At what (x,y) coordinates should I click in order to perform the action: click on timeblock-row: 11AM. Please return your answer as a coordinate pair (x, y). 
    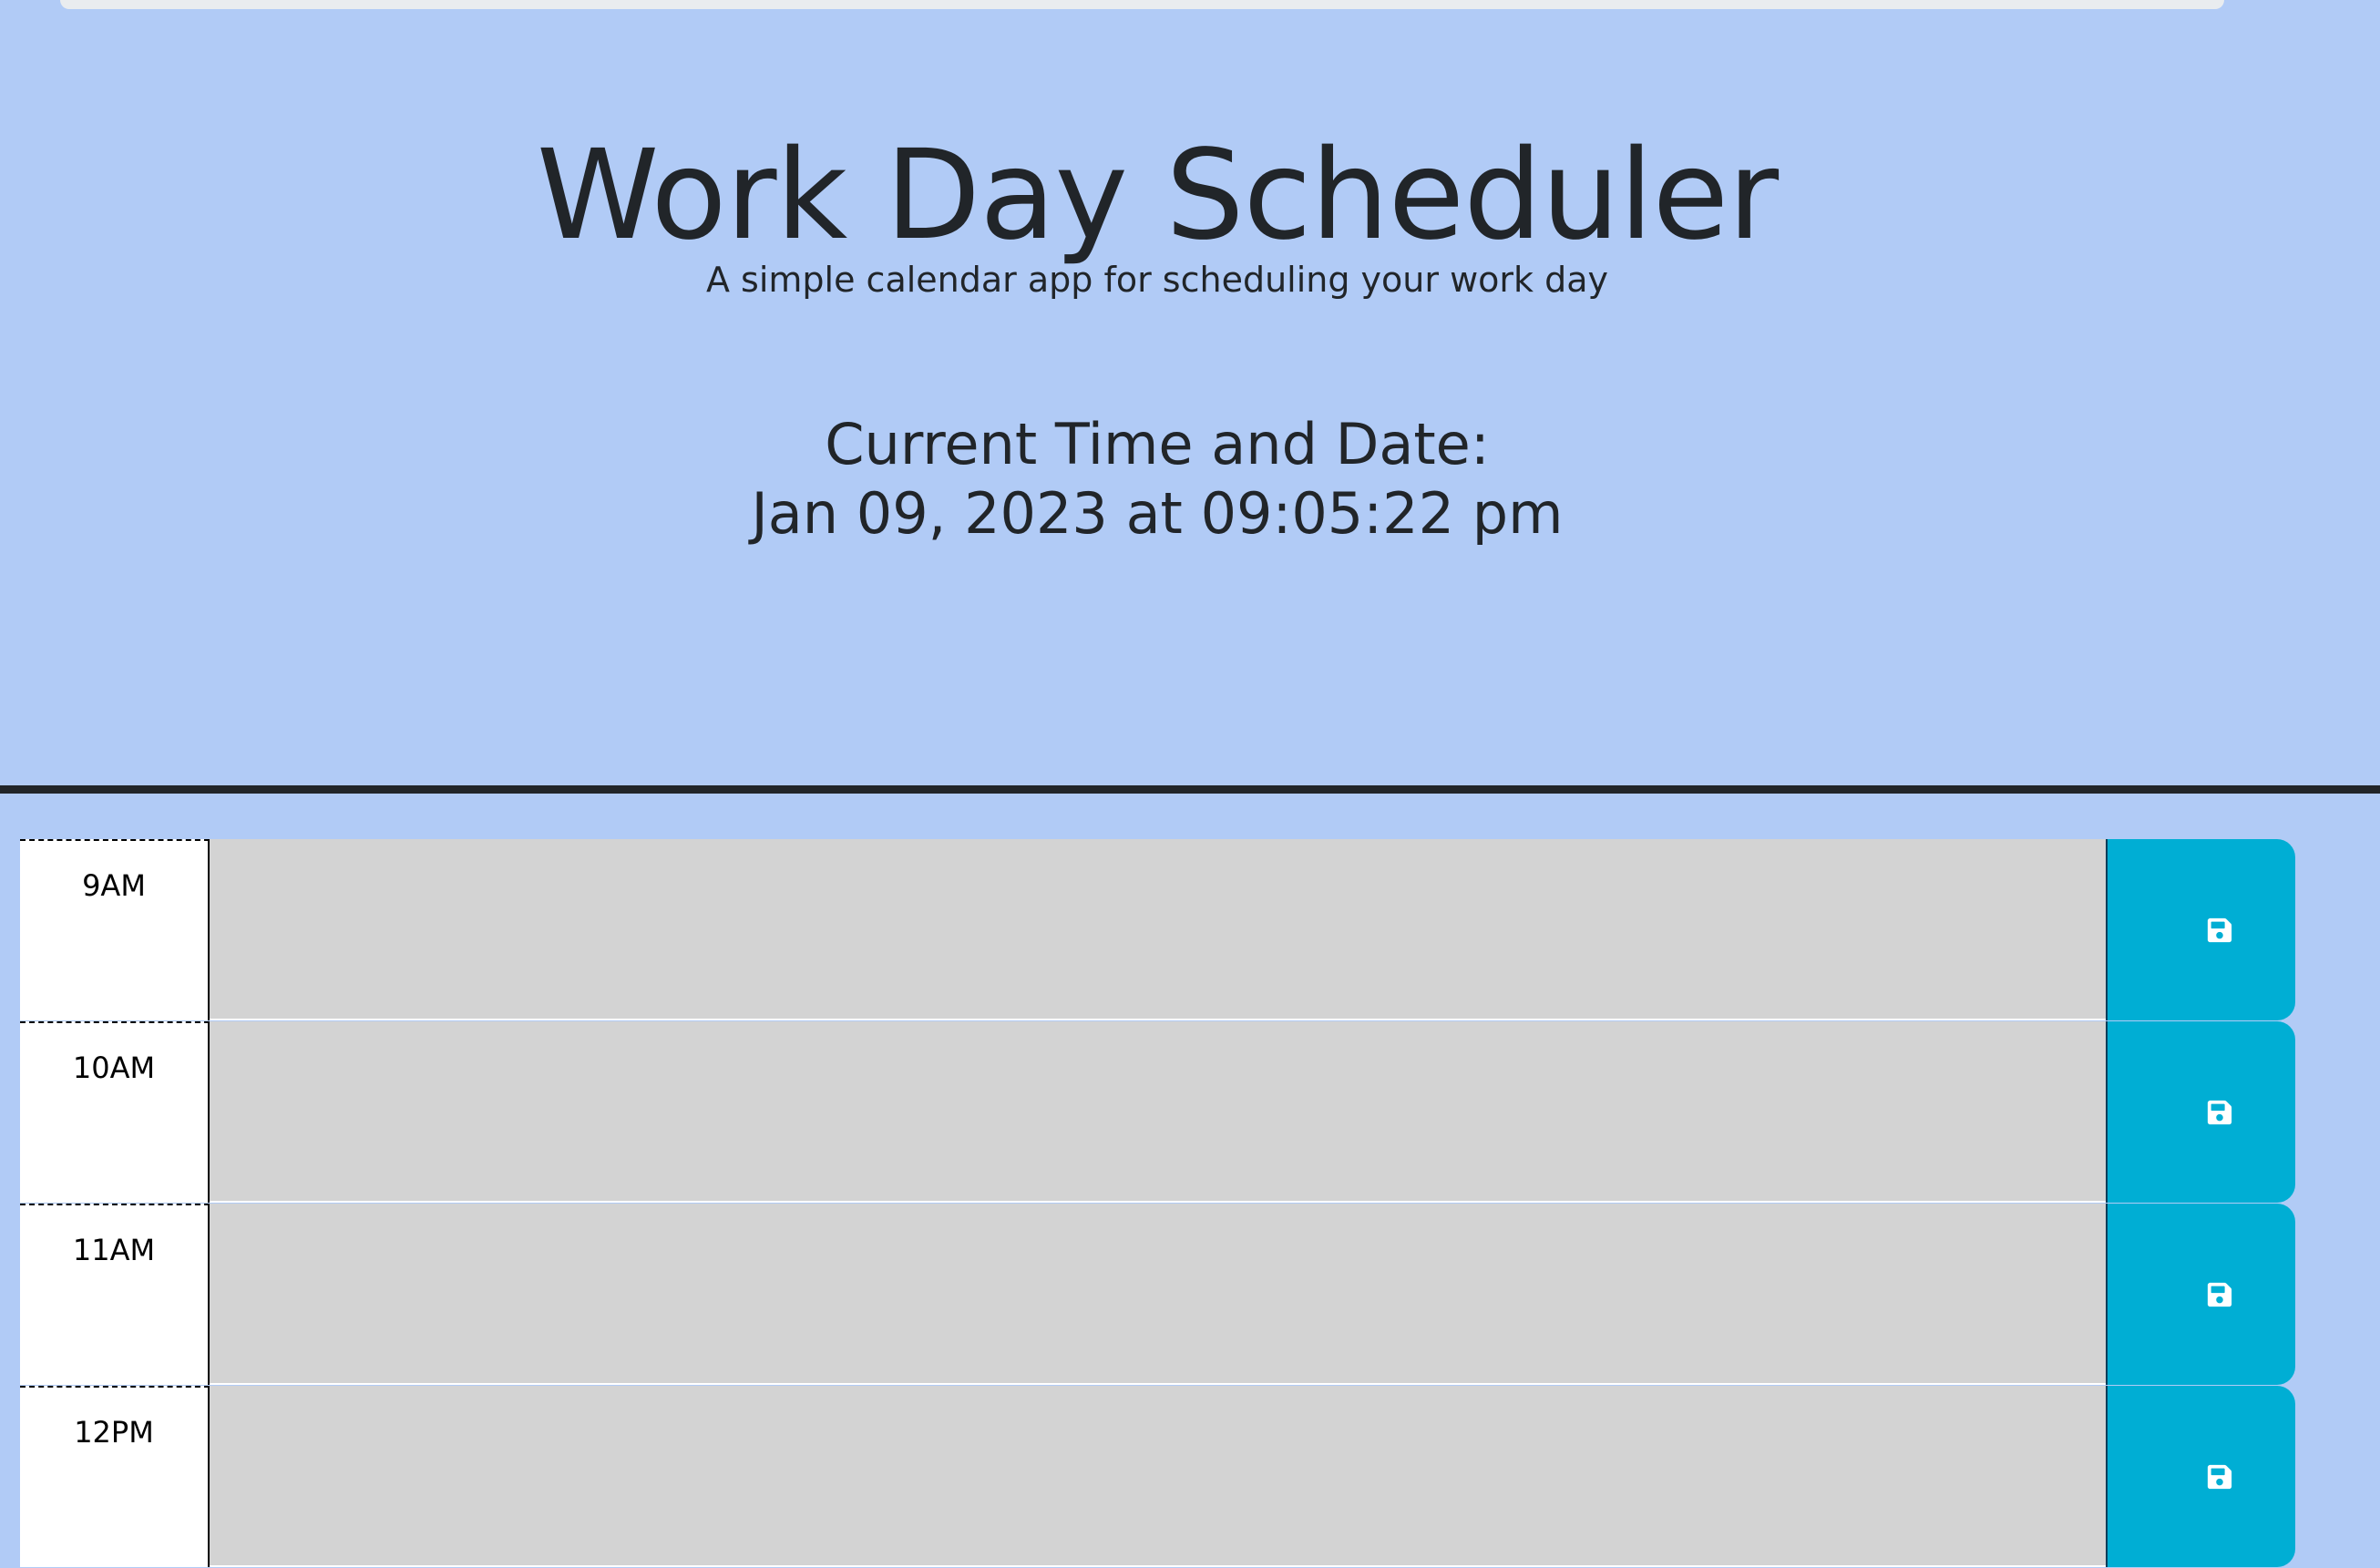
    Looking at the image, I should click on (1158, 1295).